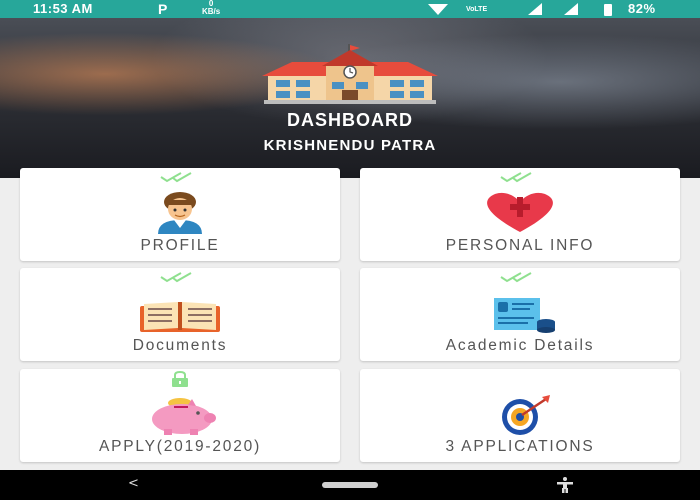  I want to click on apply-card: APPLY(2019-2020), so click(180, 415).